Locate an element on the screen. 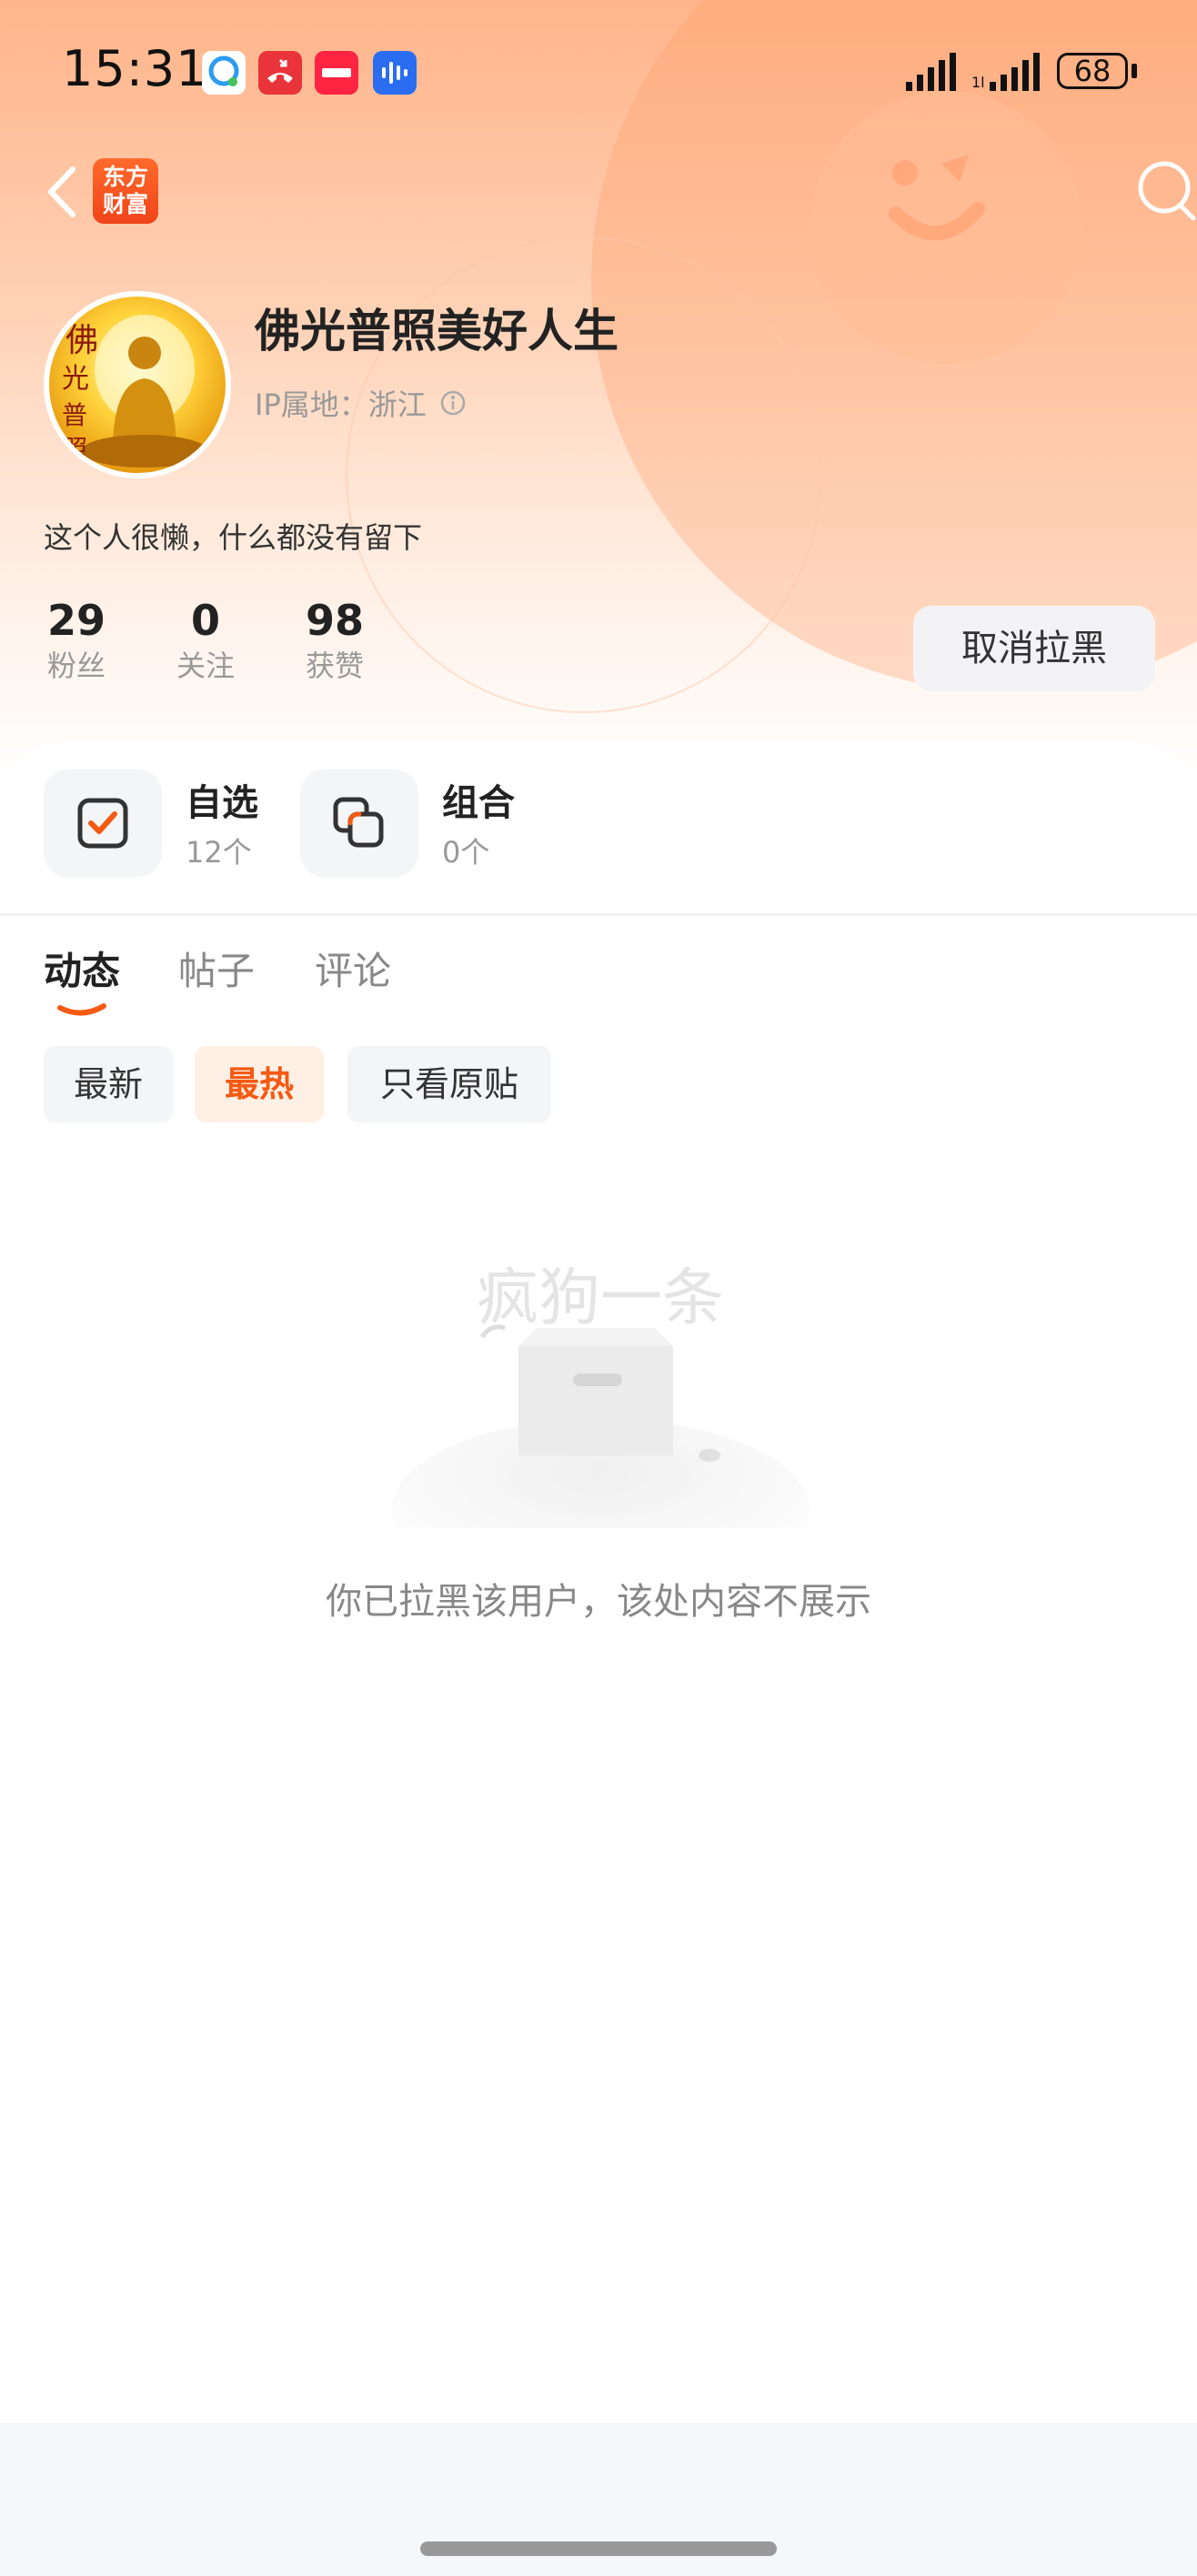 Image resolution: width=1197 pixels, height=2576 pixels. svg-text: 光 is located at coordinates (75, 379).